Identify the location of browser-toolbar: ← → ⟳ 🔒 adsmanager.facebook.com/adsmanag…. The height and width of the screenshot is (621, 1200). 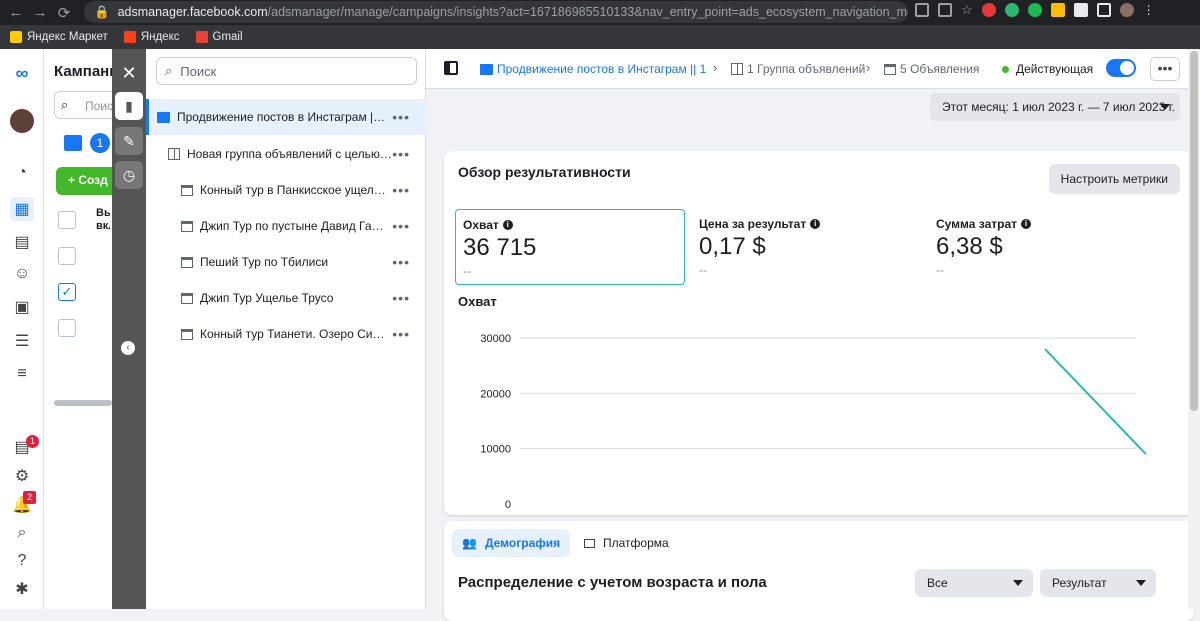
(600, 12).